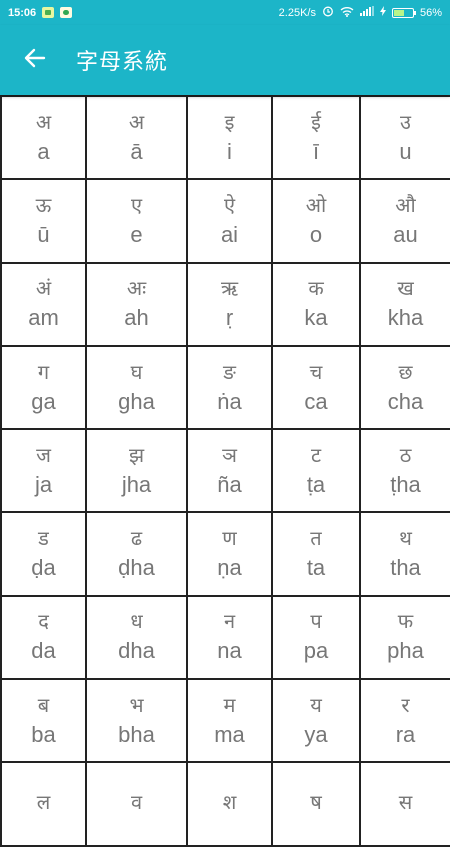  I want to click on letter-cell: व, so click(137, 805).